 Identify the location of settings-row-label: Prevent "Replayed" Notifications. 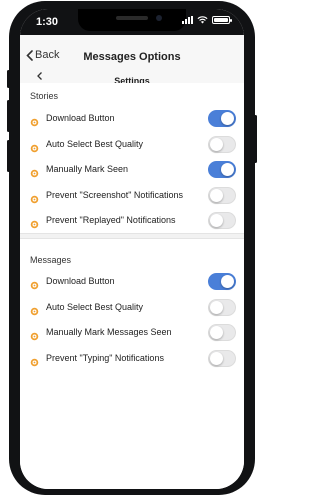
(111, 220).